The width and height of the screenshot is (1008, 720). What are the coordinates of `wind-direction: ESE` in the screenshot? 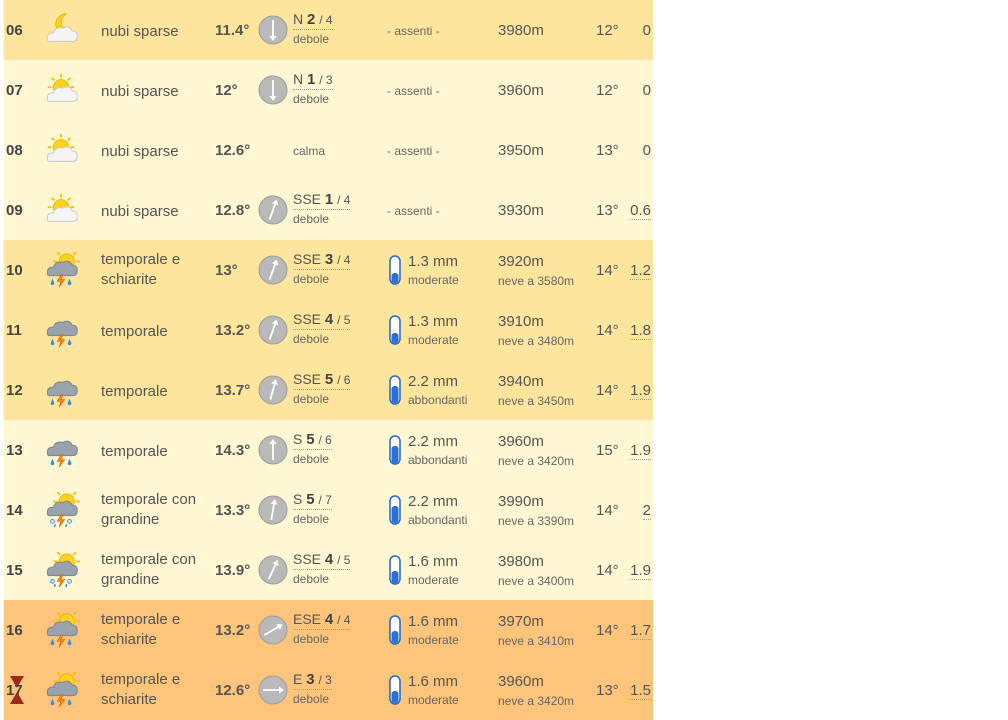 It's located at (307, 619).